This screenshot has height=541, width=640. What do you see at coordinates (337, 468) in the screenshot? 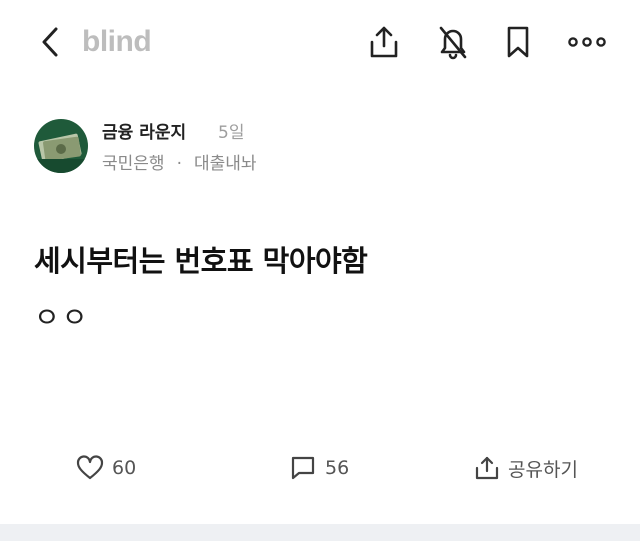
I see `comment-count: 56` at bounding box center [337, 468].